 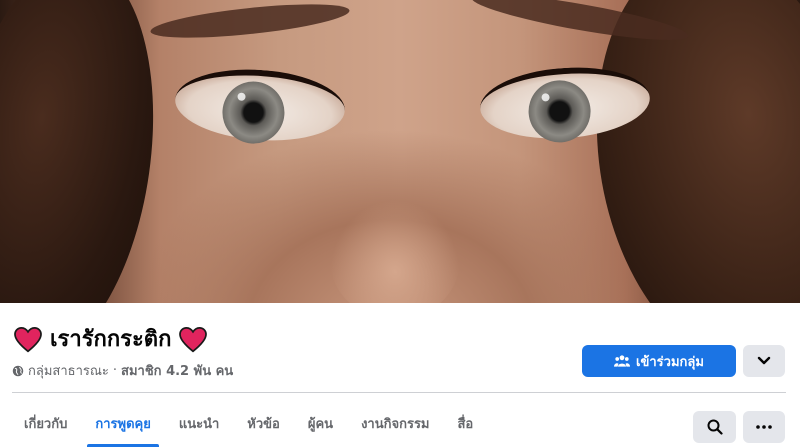 What do you see at coordinates (399, 392) in the screenshot?
I see `header-divider` at bounding box center [399, 392].